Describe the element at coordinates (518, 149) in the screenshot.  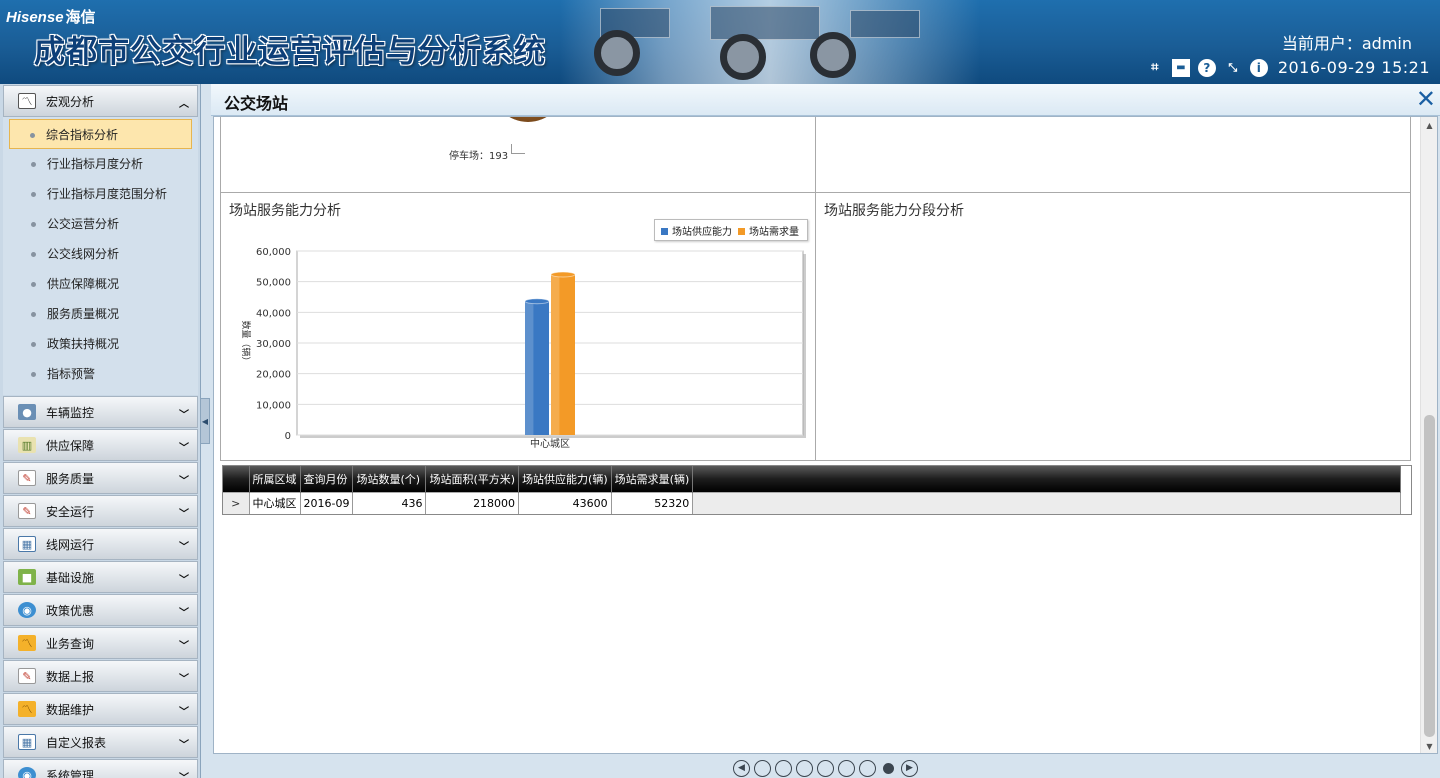
I see `pie-leader-line` at that location.